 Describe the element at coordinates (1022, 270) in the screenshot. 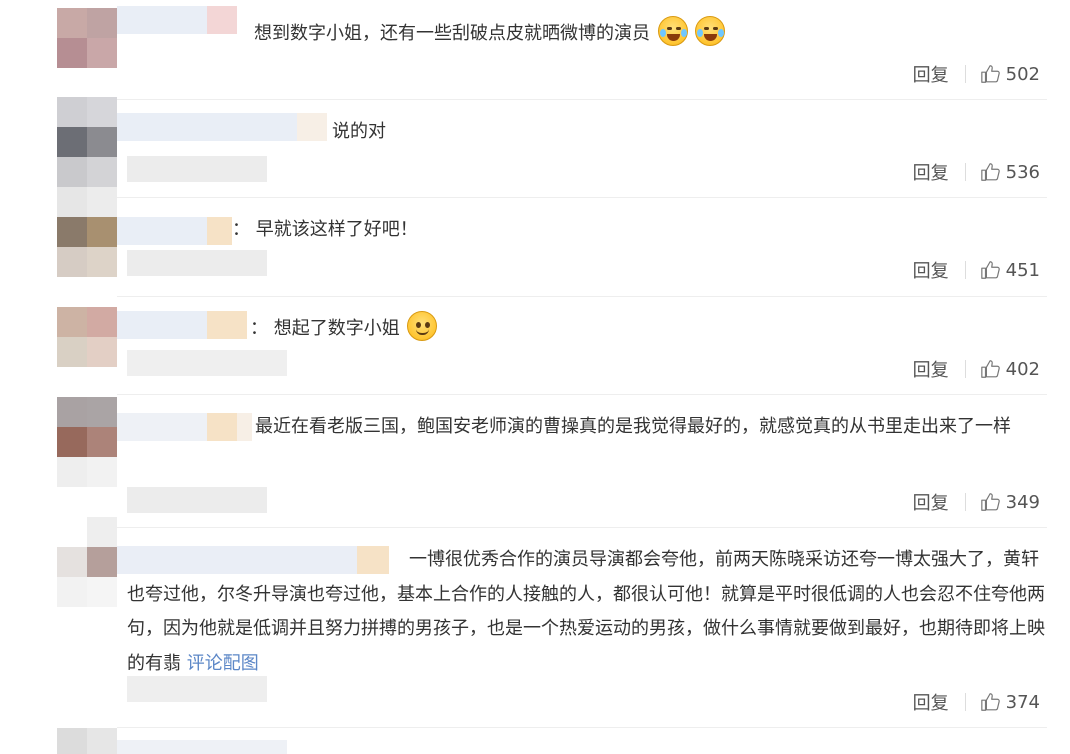

I see `like-count: 451` at that location.